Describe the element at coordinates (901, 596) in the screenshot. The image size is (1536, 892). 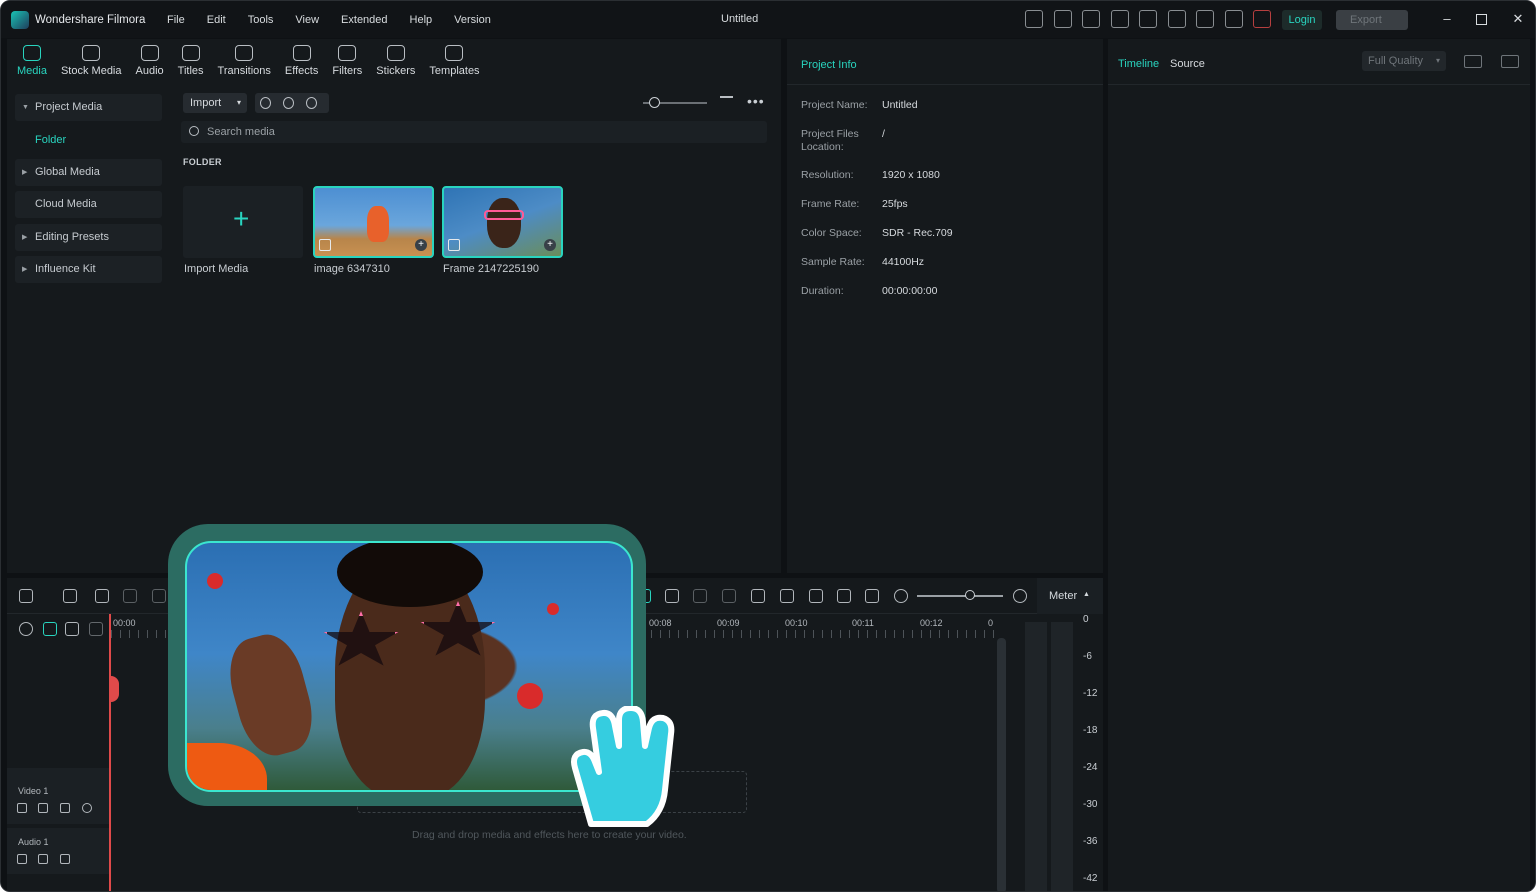
I see `zoom-out-icon` at that location.